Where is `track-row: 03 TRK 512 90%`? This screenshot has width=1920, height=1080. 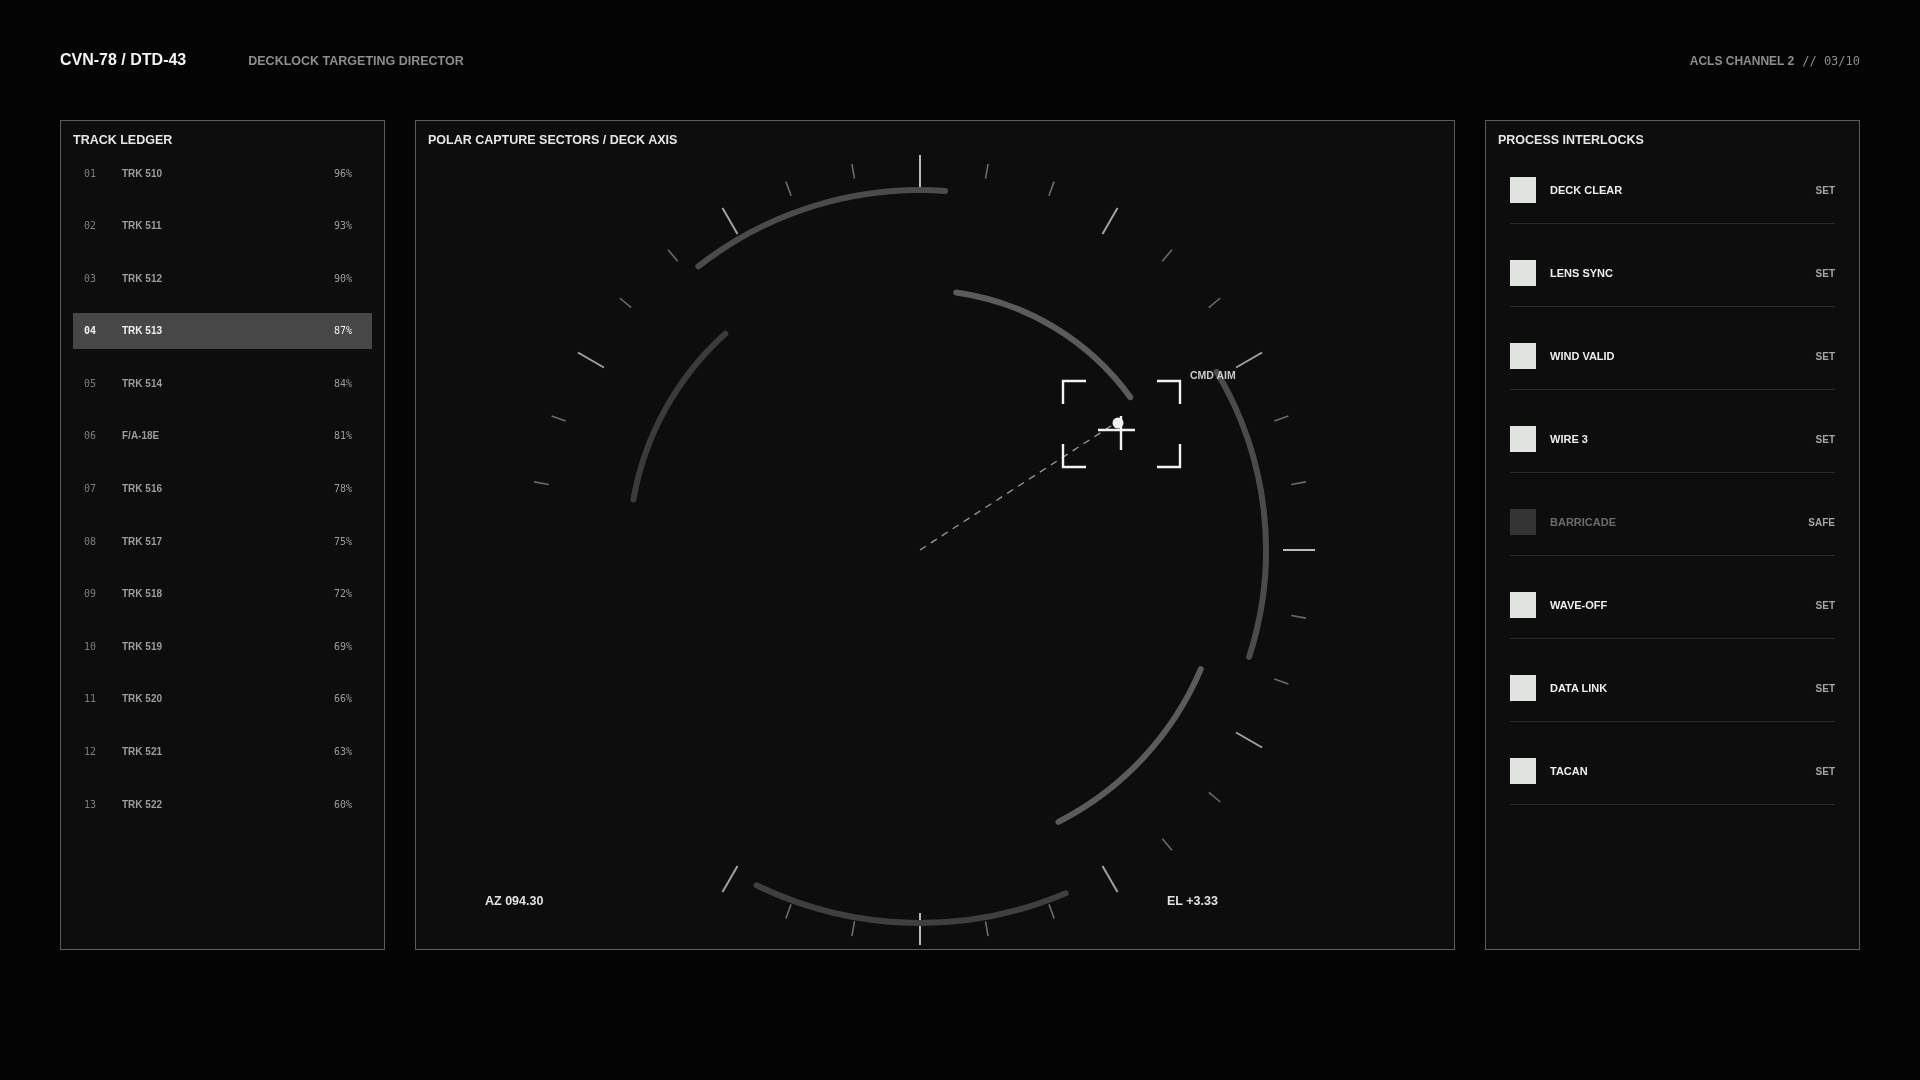 track-row: 03 TRK 512 90% is located at coordinates (222, 278).